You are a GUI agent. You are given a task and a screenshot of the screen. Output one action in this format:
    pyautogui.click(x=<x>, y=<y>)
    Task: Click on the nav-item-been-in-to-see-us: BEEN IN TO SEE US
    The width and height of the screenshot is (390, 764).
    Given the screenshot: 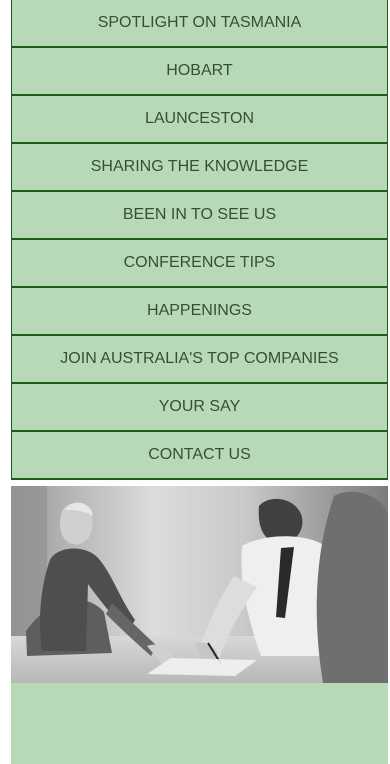 What is the action you would take?
    pyautogui.click(x=199, y=214)
    